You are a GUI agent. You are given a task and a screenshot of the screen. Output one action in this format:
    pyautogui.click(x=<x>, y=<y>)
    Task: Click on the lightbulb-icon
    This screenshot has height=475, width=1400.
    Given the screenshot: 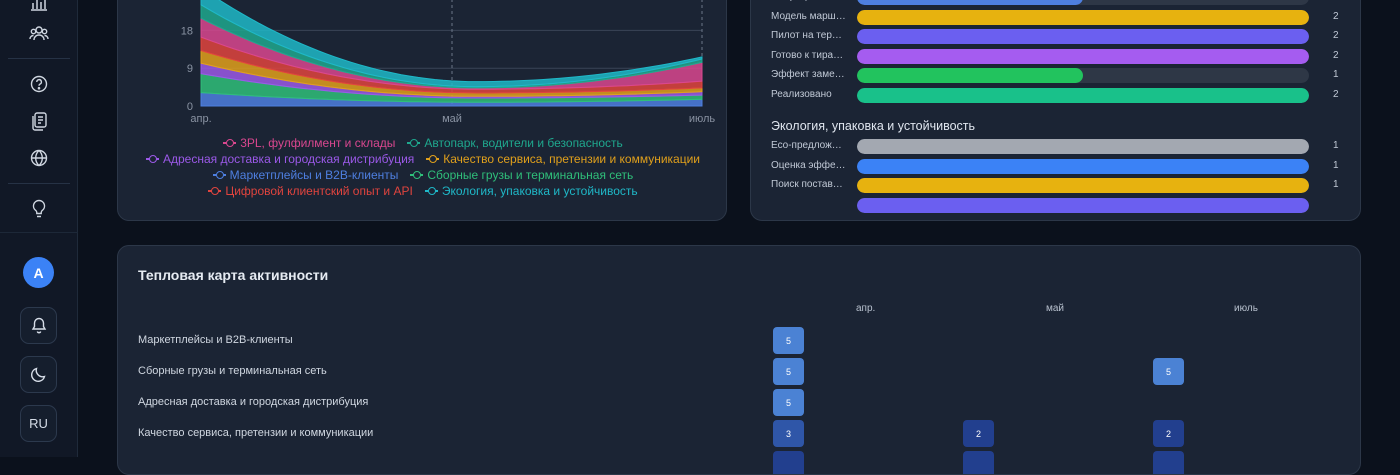 What is the action you would take?
    pyautogui.click(x=39, y=209)
    